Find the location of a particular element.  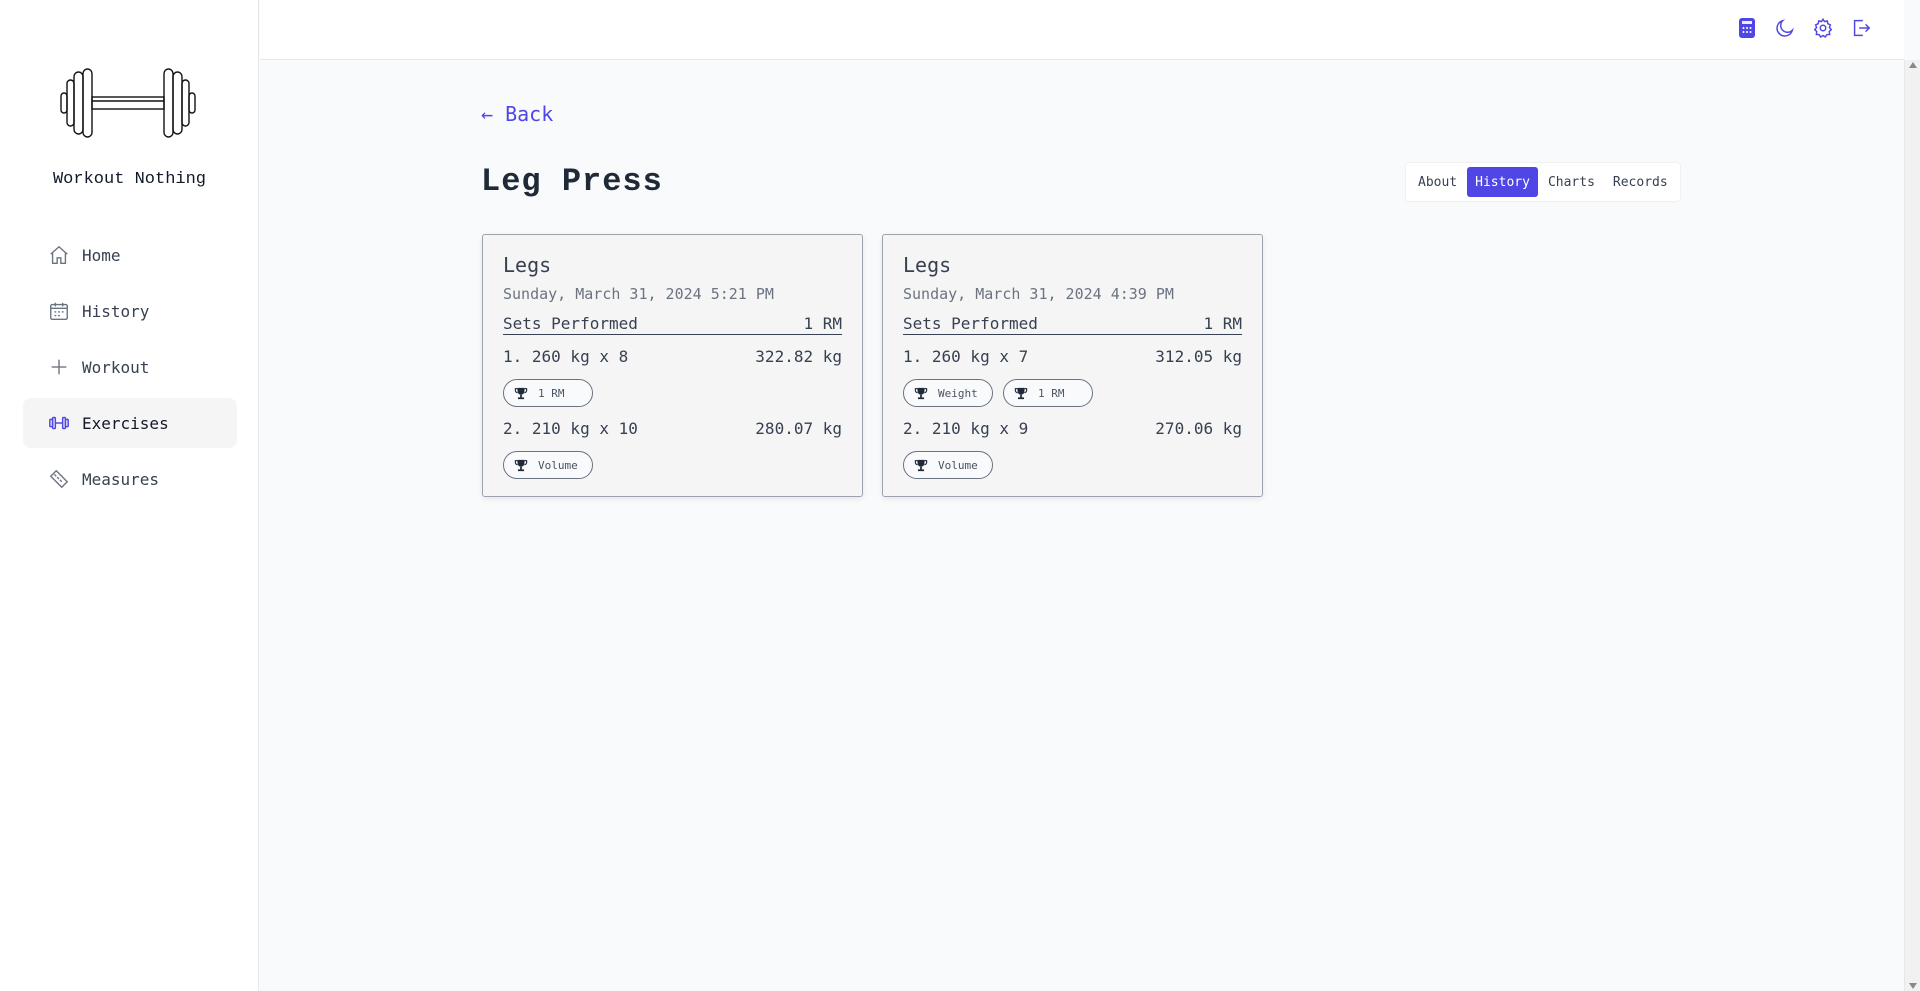

exercise-tabs: About History Charts Records is located at coordinates (1543, 182).